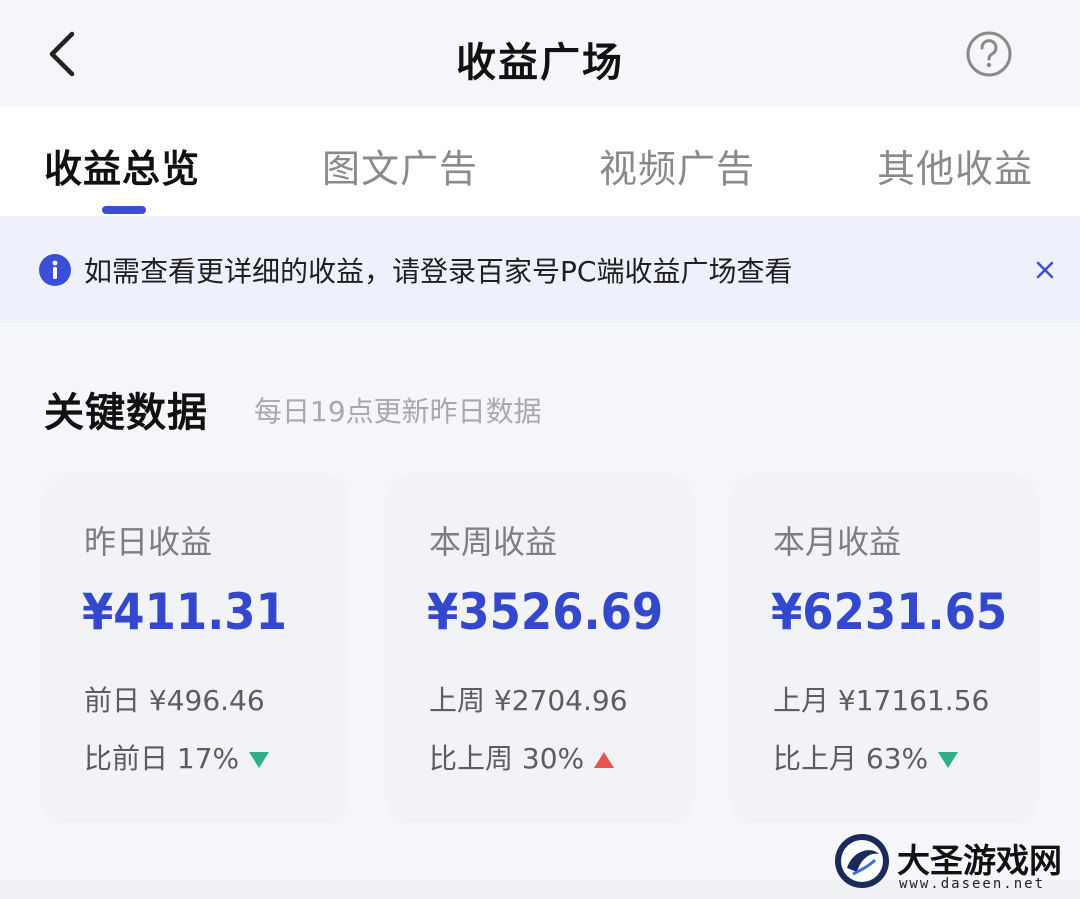 The image size is (1080, 899). Describe the element at coordinates (493, 542) in the screenshot. I see `card-label: 本周收益` at that location.